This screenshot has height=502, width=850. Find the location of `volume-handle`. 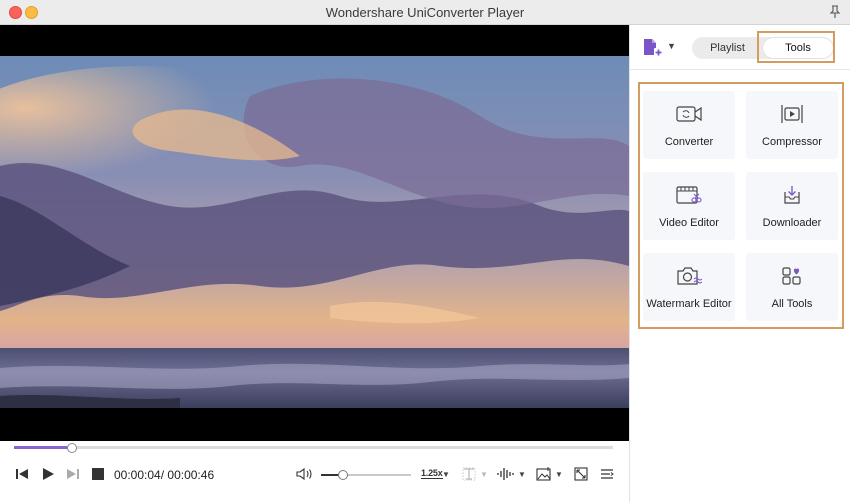

volume-handle is located at coordinates (342, 475).